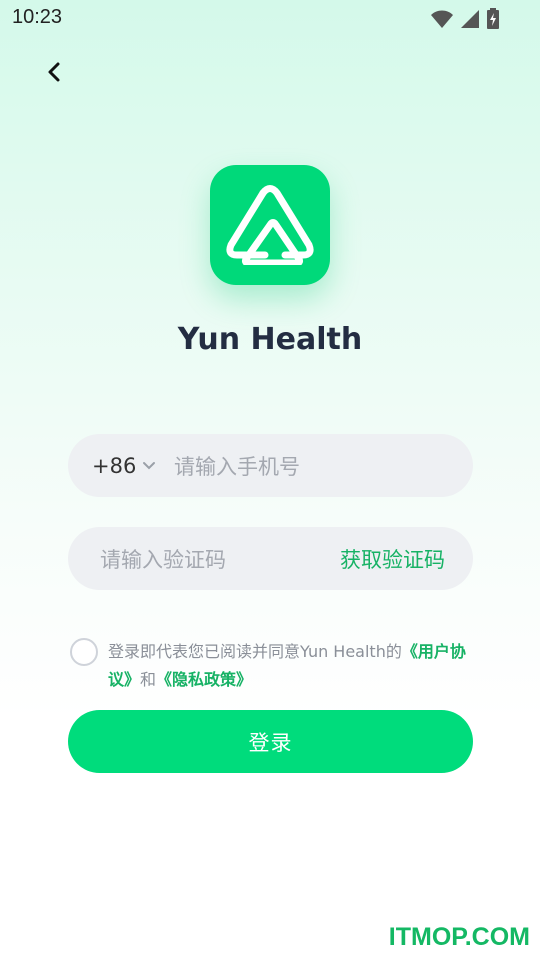  Describe the element at coordinates (255, 651) in the screenshot. I see `agreement-prefix: 登录即代表您已阅读并同意Yun Health的` at that location.